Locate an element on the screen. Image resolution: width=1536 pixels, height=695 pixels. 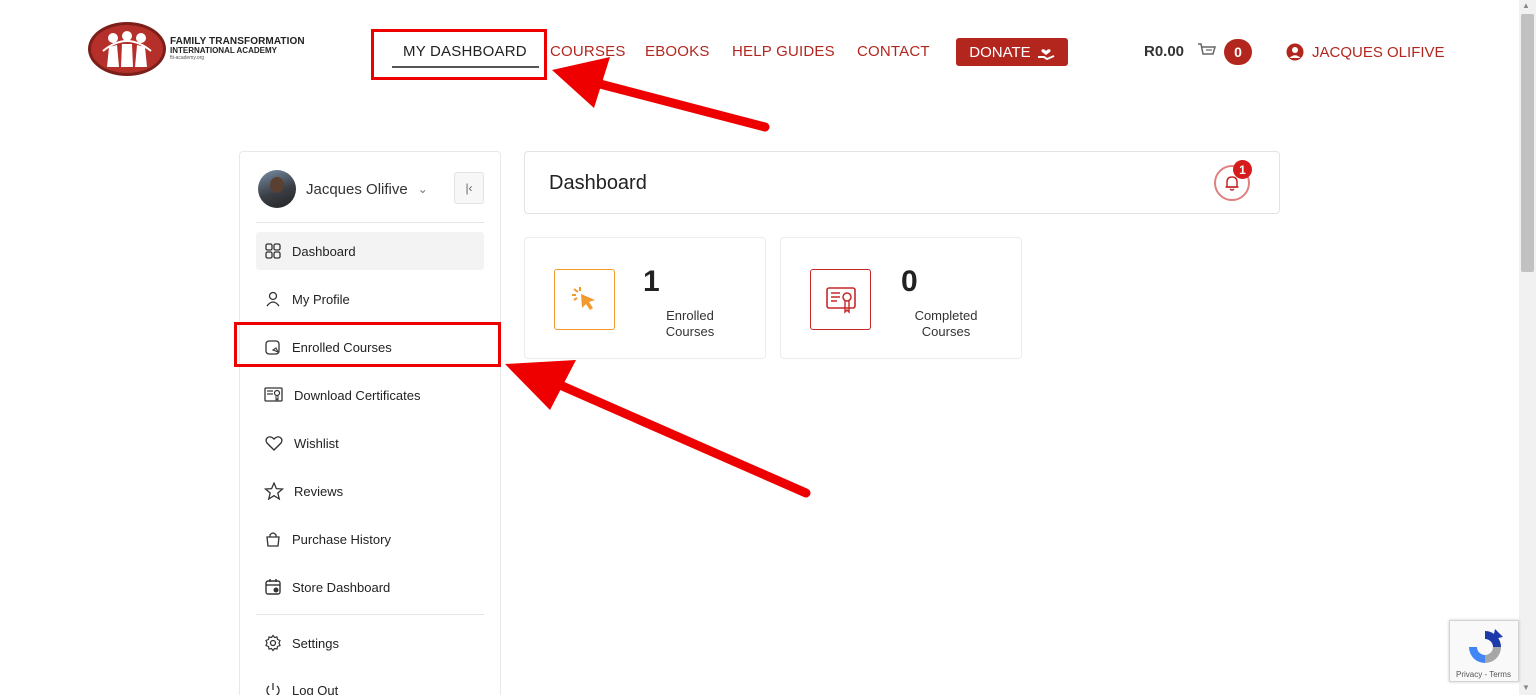
sidebar-item-settings: Settings is located at coordinates (370, 643).